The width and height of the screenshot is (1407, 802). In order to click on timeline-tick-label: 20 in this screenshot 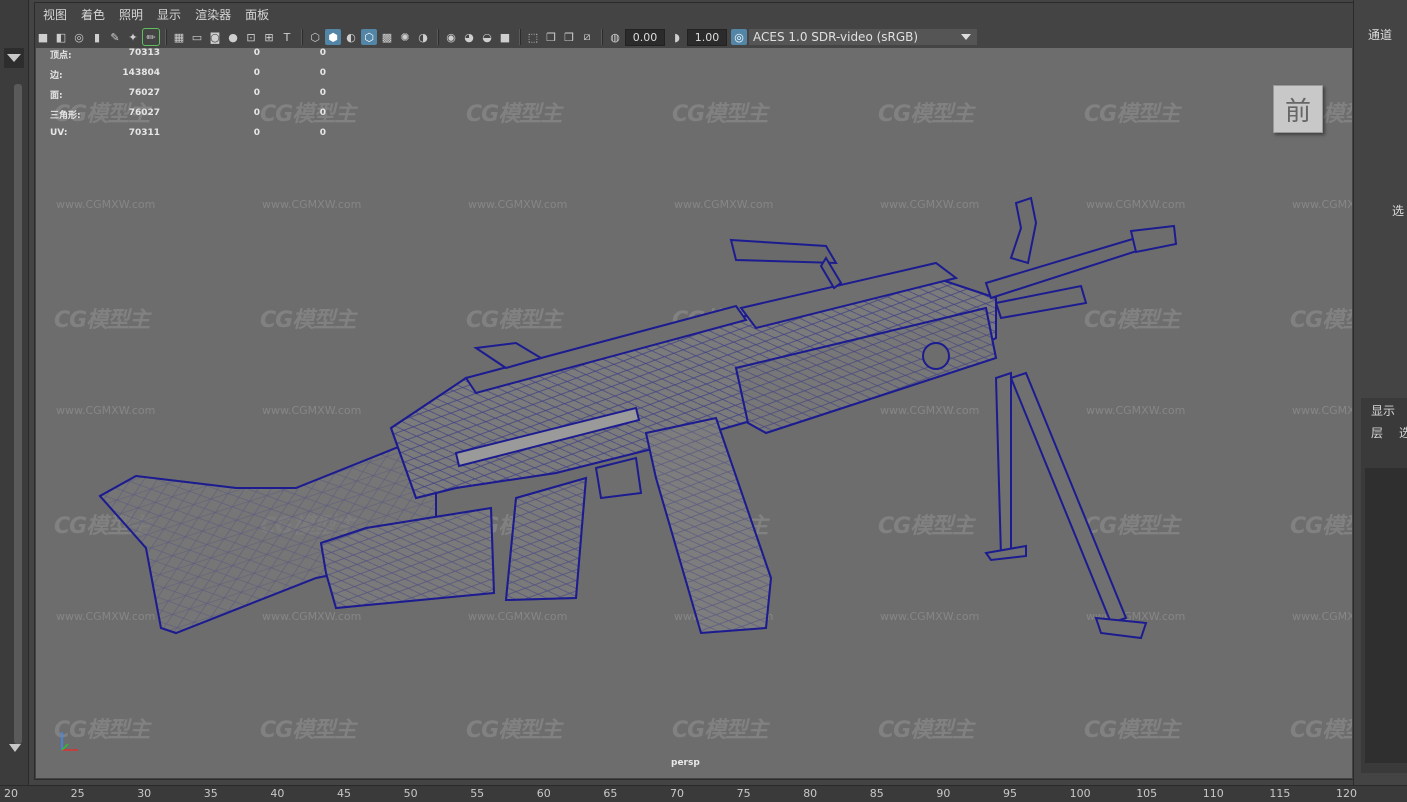, I will do `click(11, 793)`.